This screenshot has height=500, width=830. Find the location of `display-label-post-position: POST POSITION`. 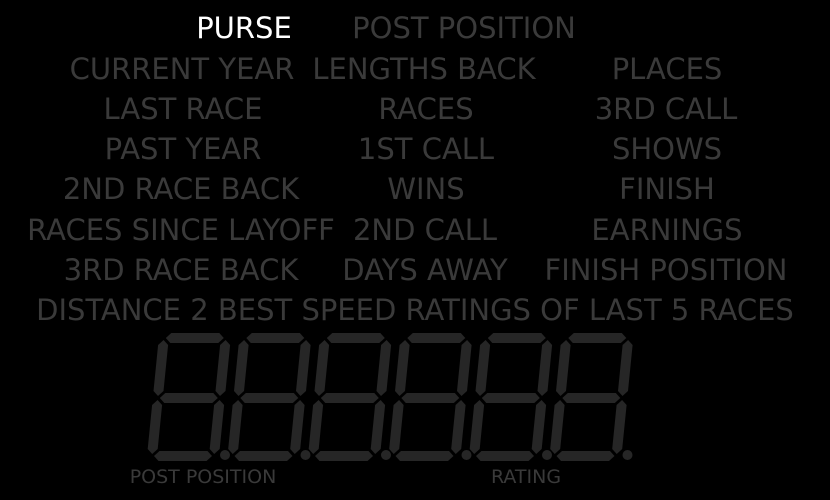

display-label-post-position: POST POSITION is located at coordinates (203, 477).